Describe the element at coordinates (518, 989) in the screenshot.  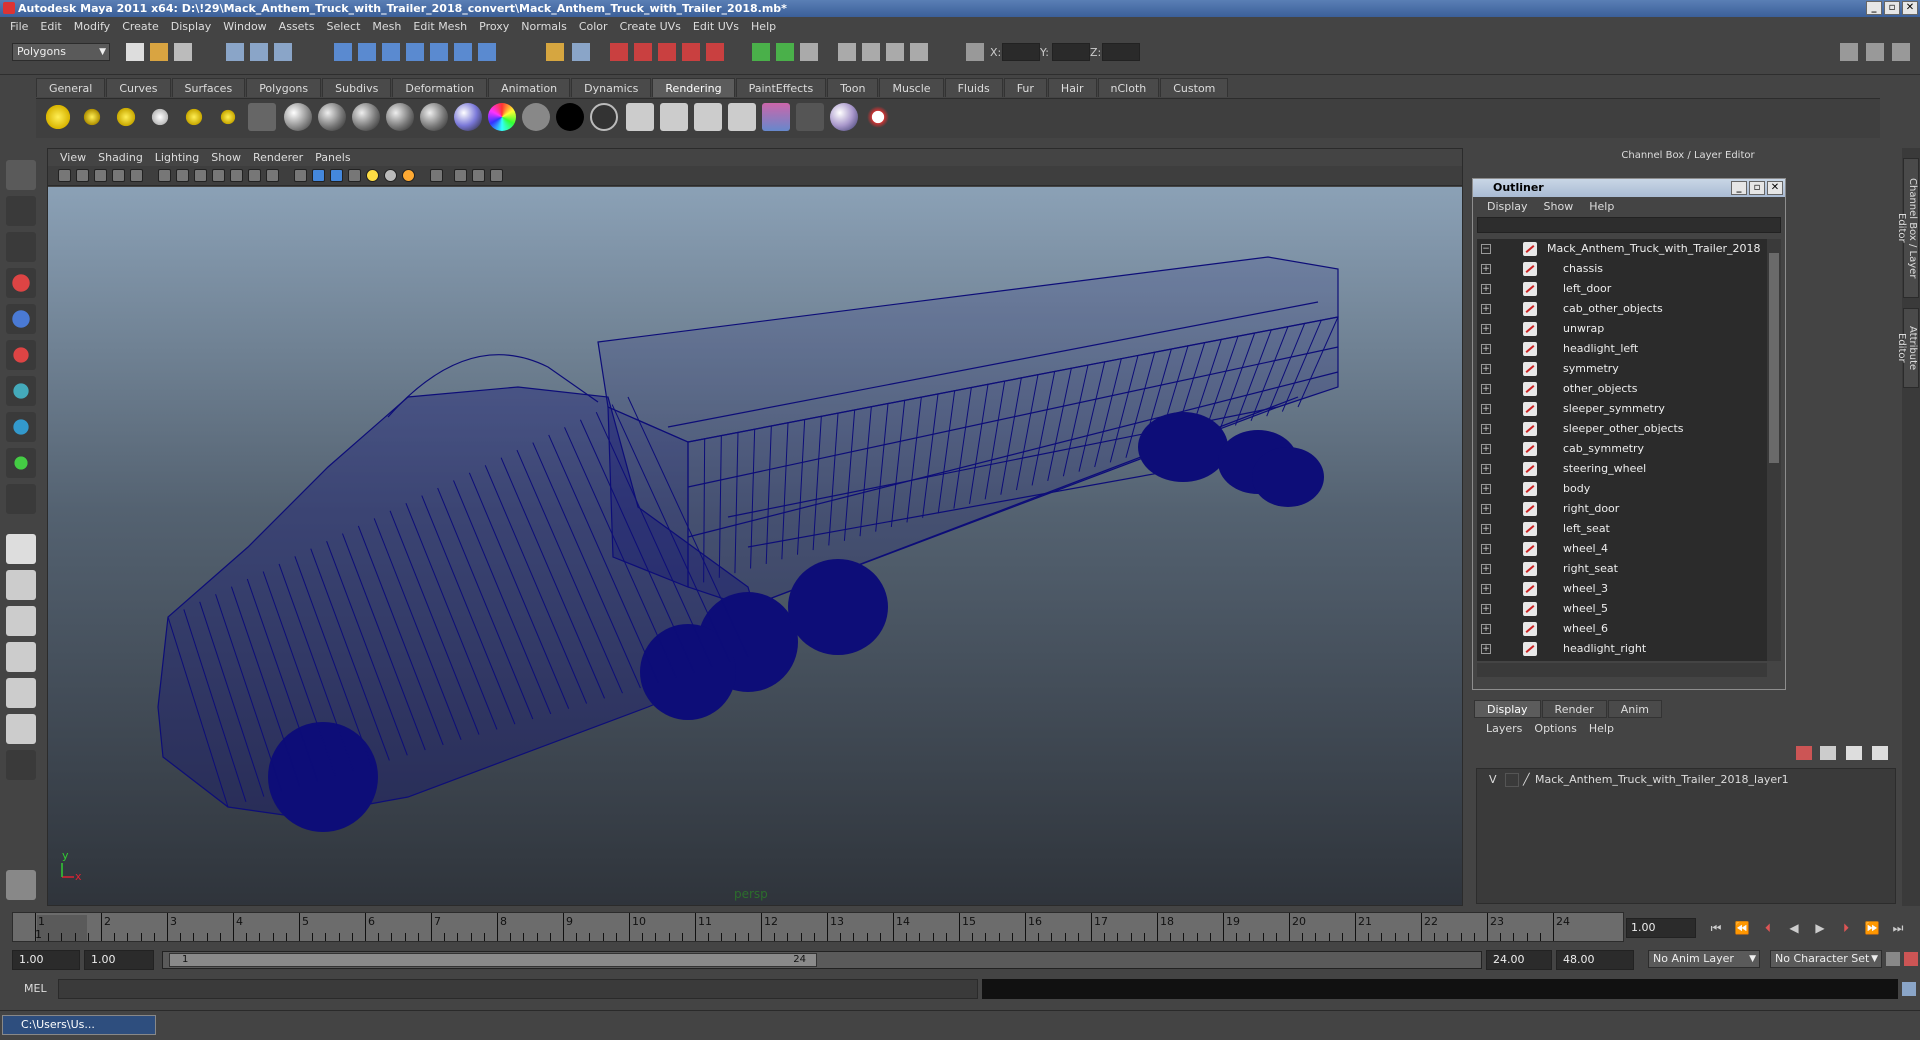
I see `command-input` at that location.